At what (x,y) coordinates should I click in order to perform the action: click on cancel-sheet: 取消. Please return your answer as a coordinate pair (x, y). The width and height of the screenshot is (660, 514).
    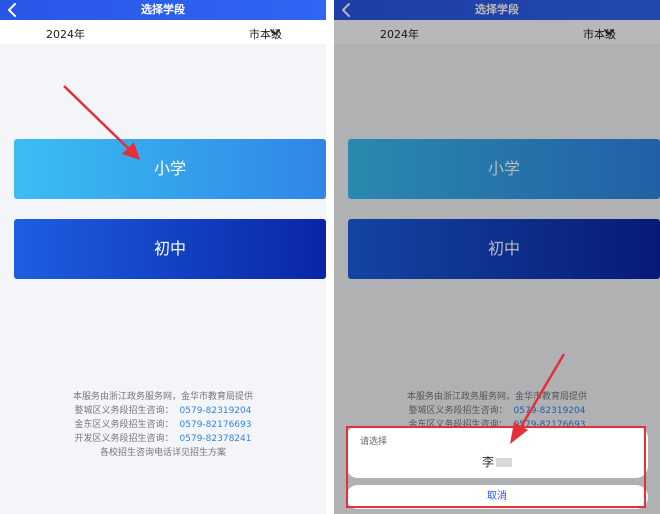
    Looking at the image, I should click on (497, 497).